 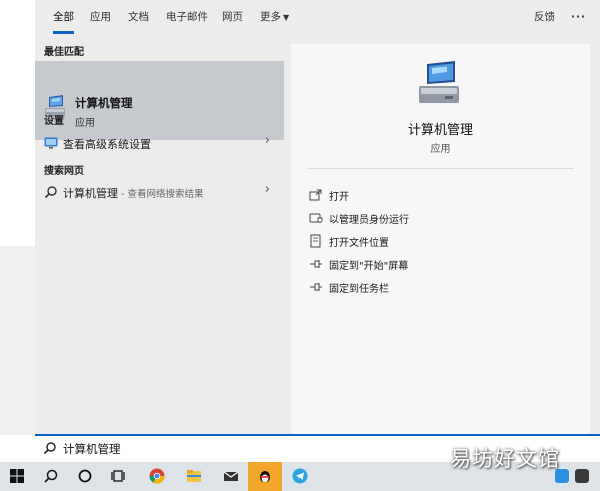 I want to click on action-open-label: 打开, so click(x=339, y=197).